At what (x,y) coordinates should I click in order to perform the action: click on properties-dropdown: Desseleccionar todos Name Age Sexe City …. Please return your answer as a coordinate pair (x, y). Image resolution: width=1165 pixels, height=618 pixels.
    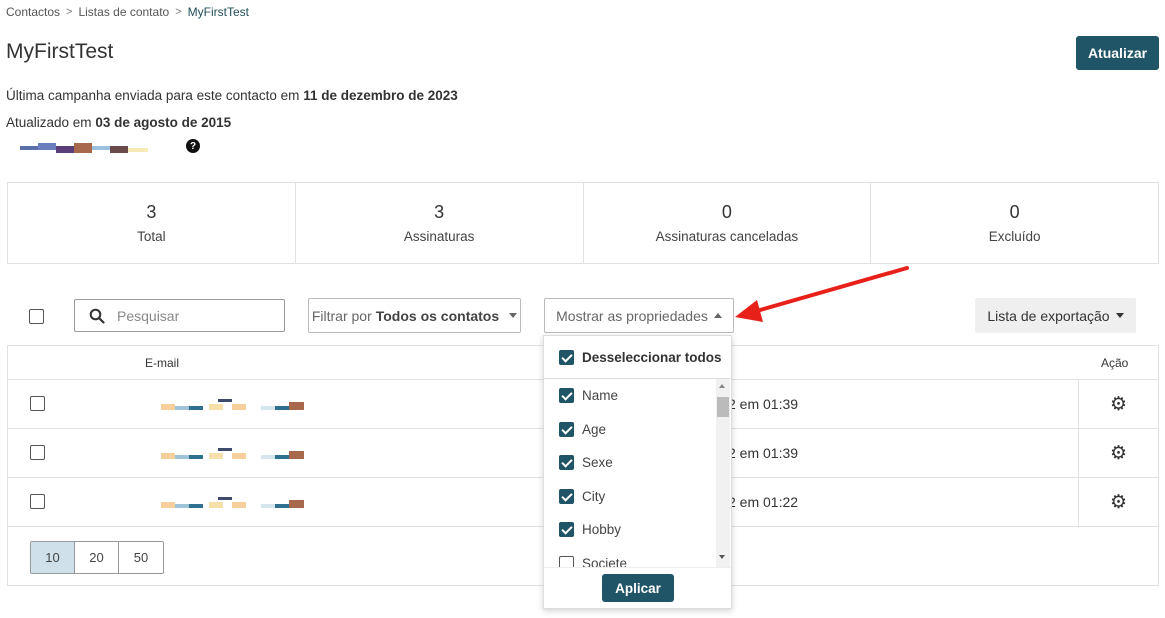
    Looking at the image, I should click on (637, 472).